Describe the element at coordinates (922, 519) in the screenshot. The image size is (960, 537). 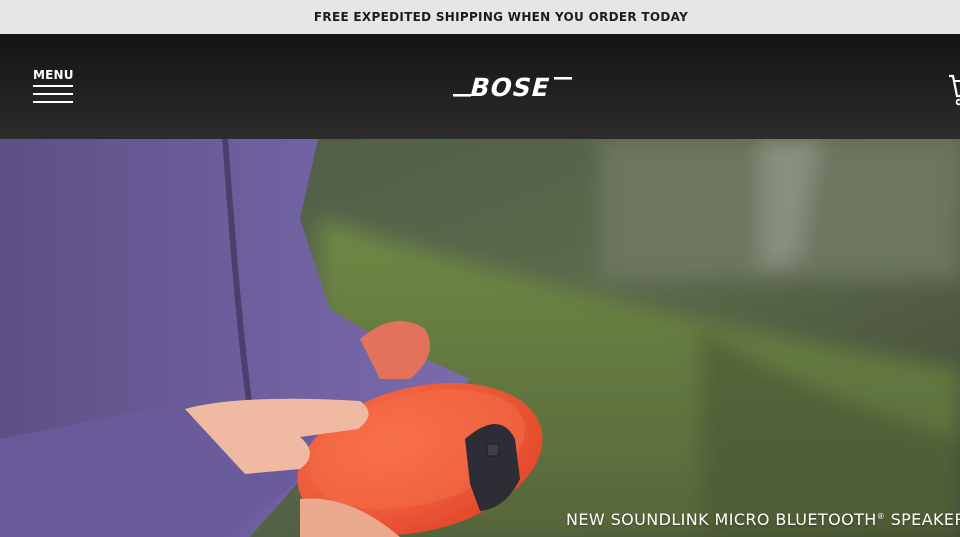
I see `hero-caption-suffix: SPEAKER` at that location.